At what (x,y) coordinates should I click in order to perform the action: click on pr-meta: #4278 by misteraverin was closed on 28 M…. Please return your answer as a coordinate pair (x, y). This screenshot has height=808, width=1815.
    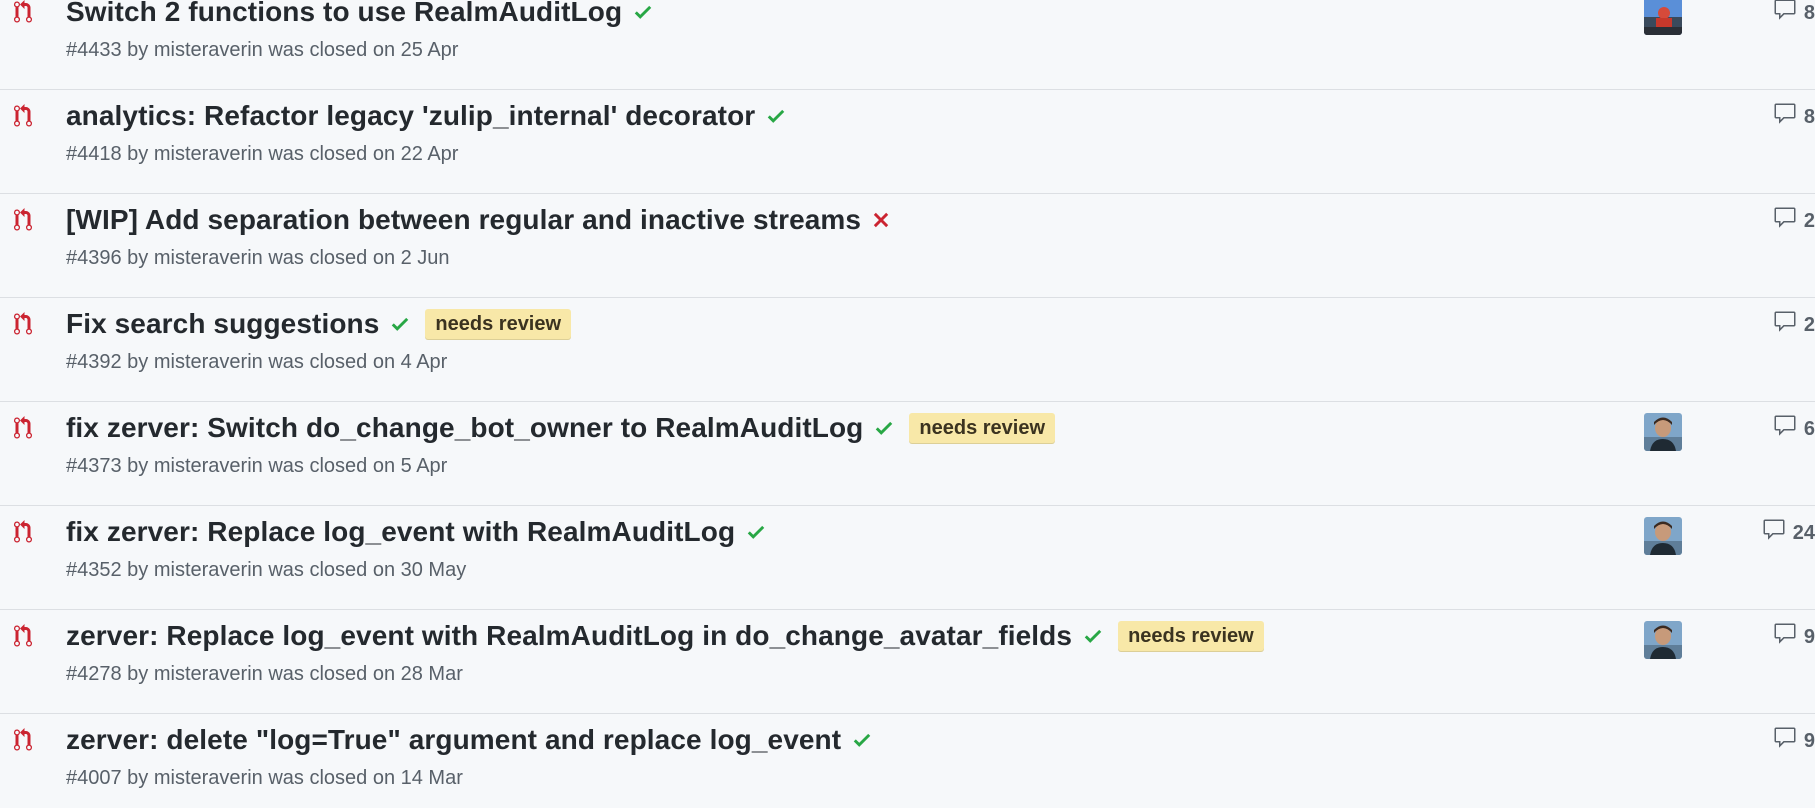
    Looking at the image, I should click on (264, 674).